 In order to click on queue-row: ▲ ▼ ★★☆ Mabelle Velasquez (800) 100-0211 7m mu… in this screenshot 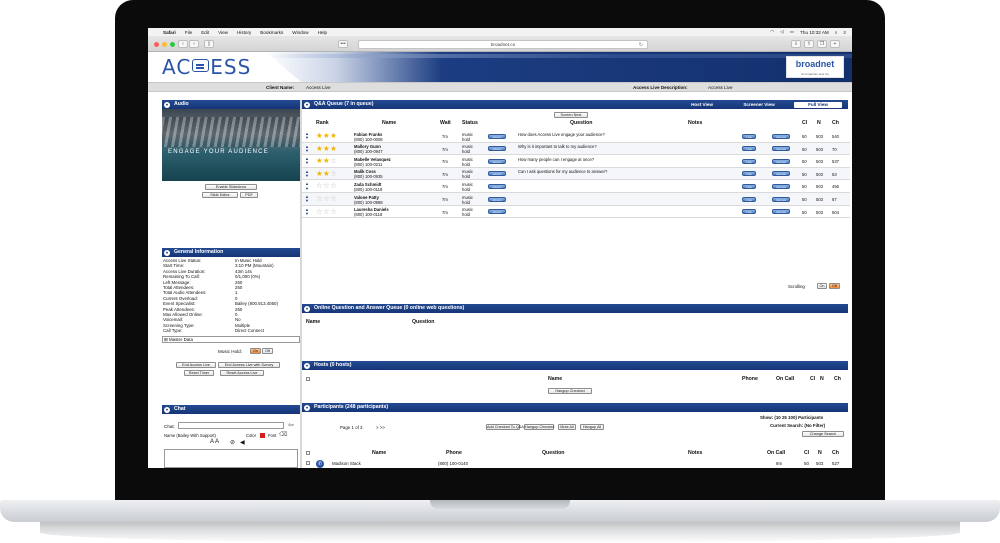, I will do `click(576, 161)`.